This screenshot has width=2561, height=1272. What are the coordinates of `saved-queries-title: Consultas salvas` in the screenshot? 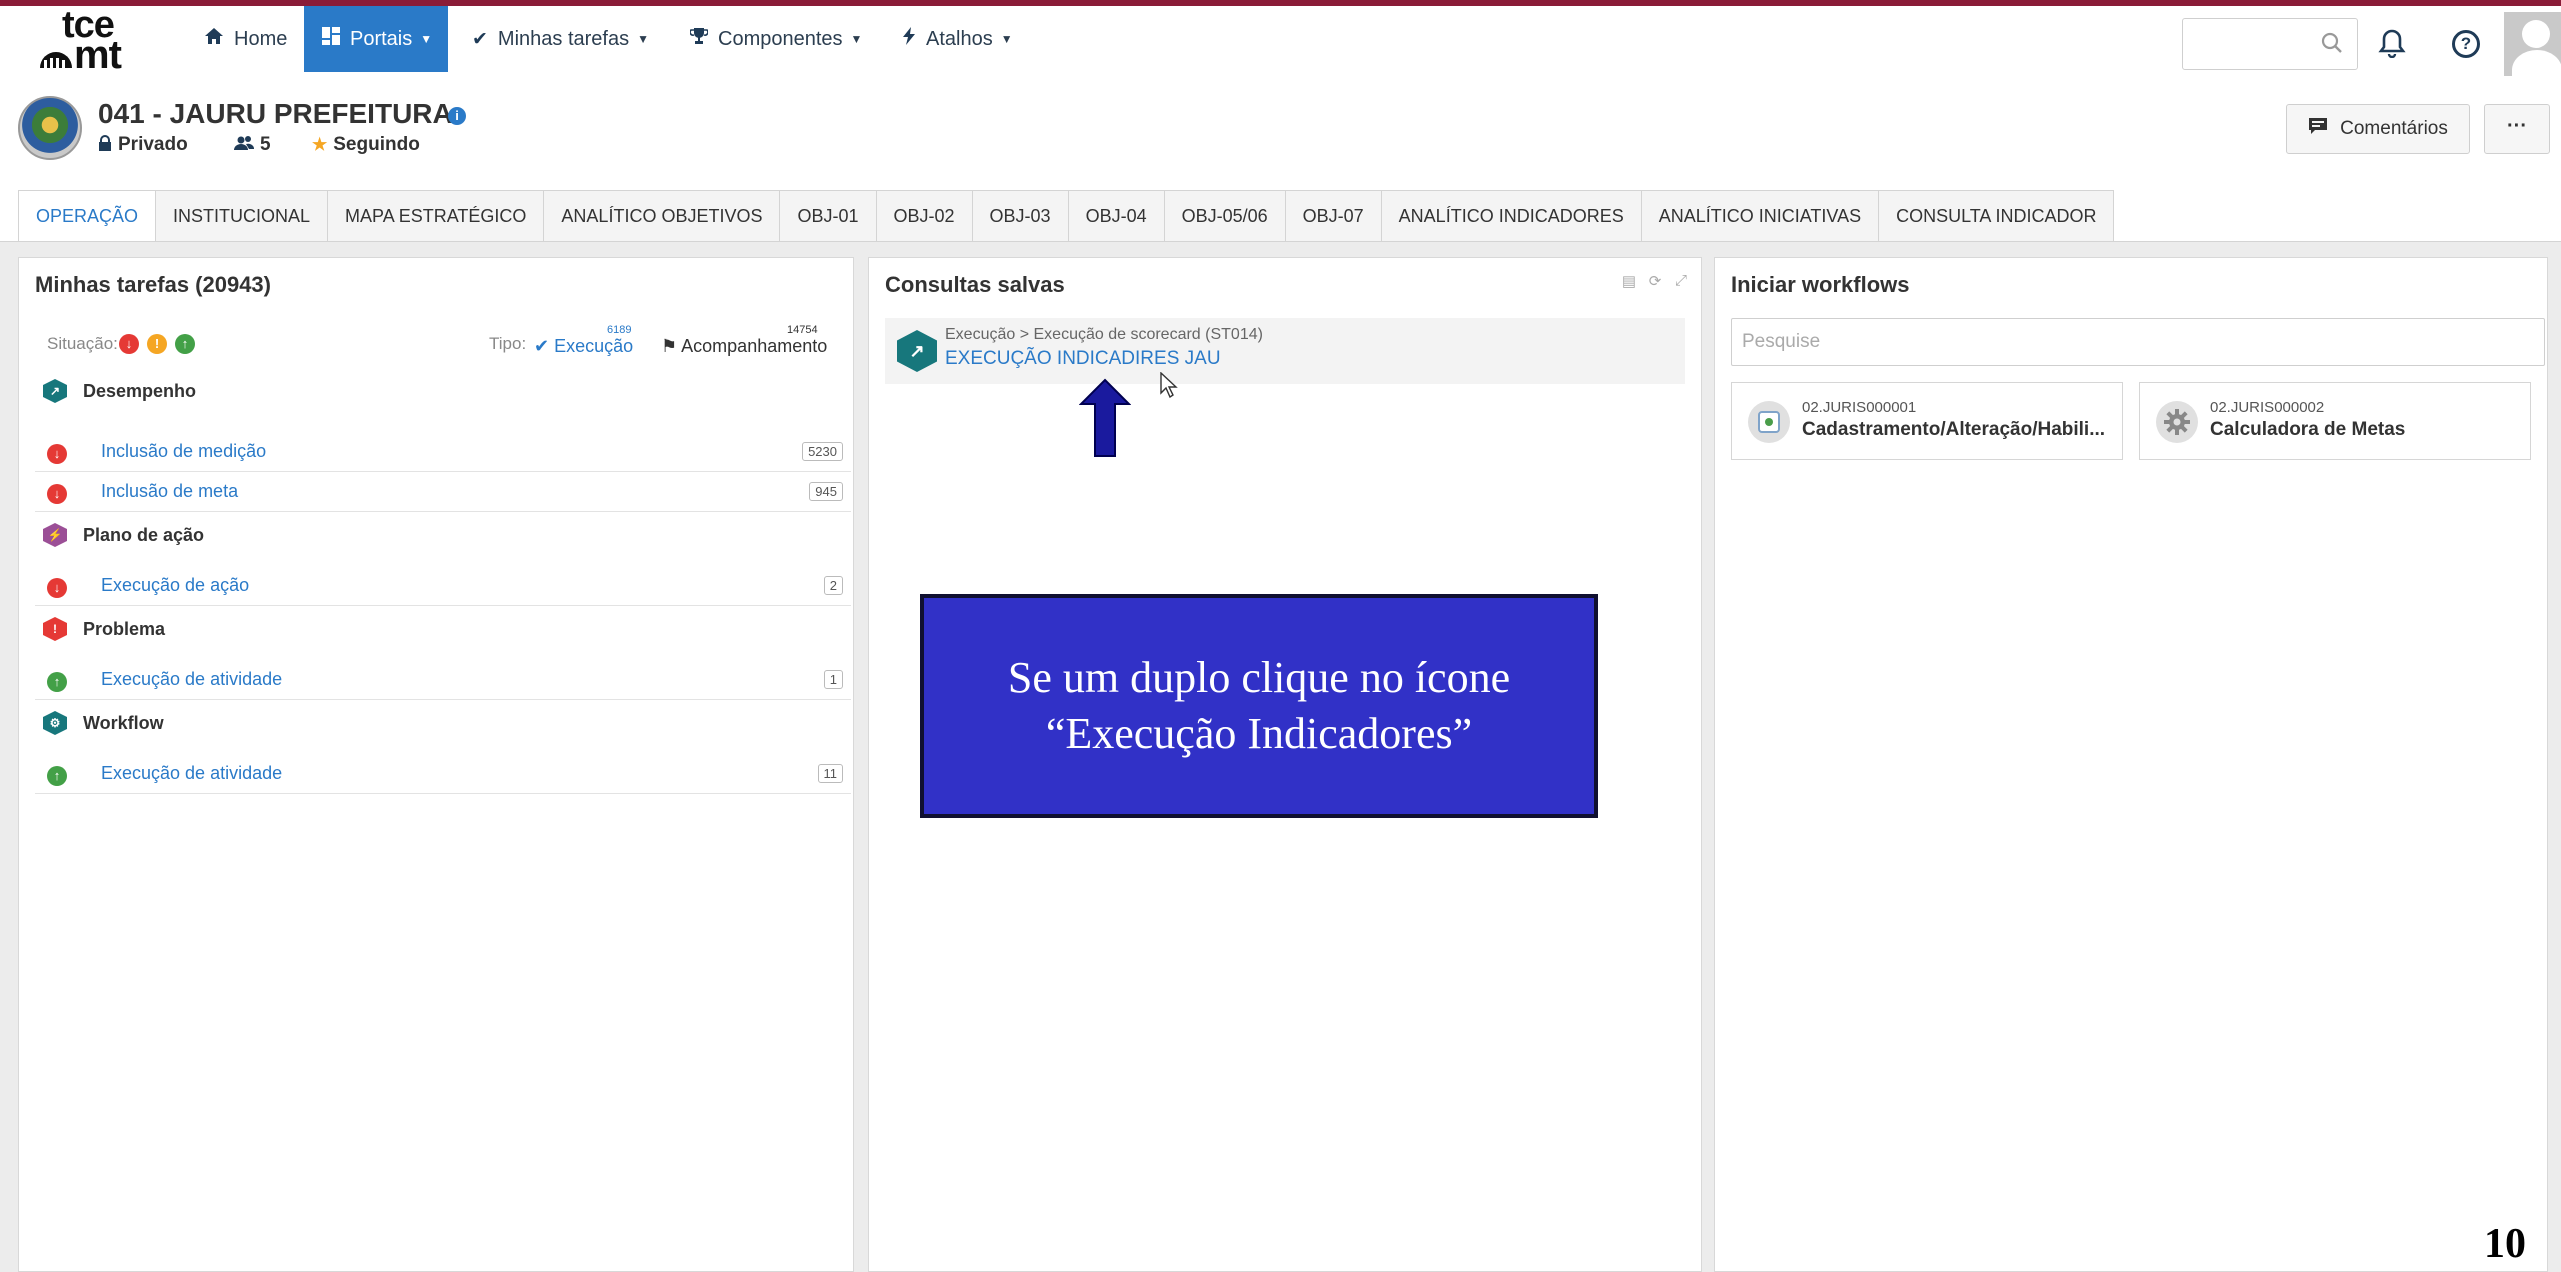 It's located at (975, 284).